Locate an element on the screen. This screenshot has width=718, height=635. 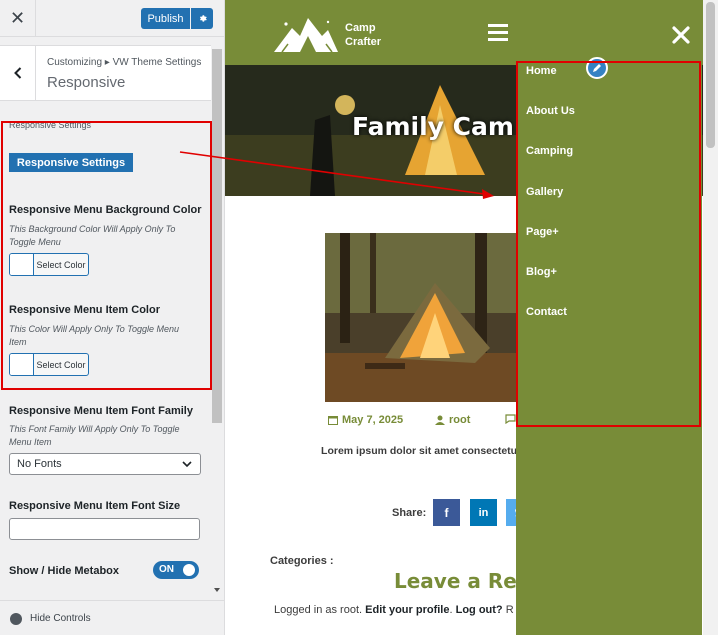
comment-icon is located at coordinates (510, 419).